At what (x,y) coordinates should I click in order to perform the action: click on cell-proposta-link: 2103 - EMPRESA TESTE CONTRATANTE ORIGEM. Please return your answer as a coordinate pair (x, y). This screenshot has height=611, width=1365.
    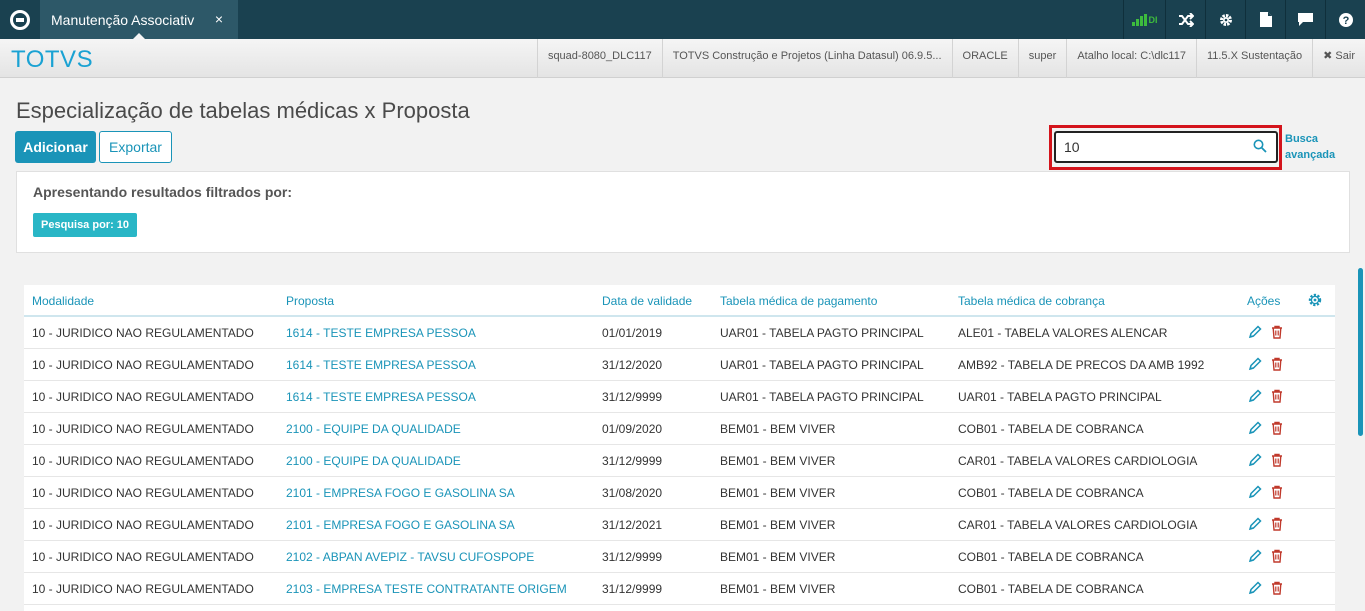
    Looking at the image, I should click on (426, 589).